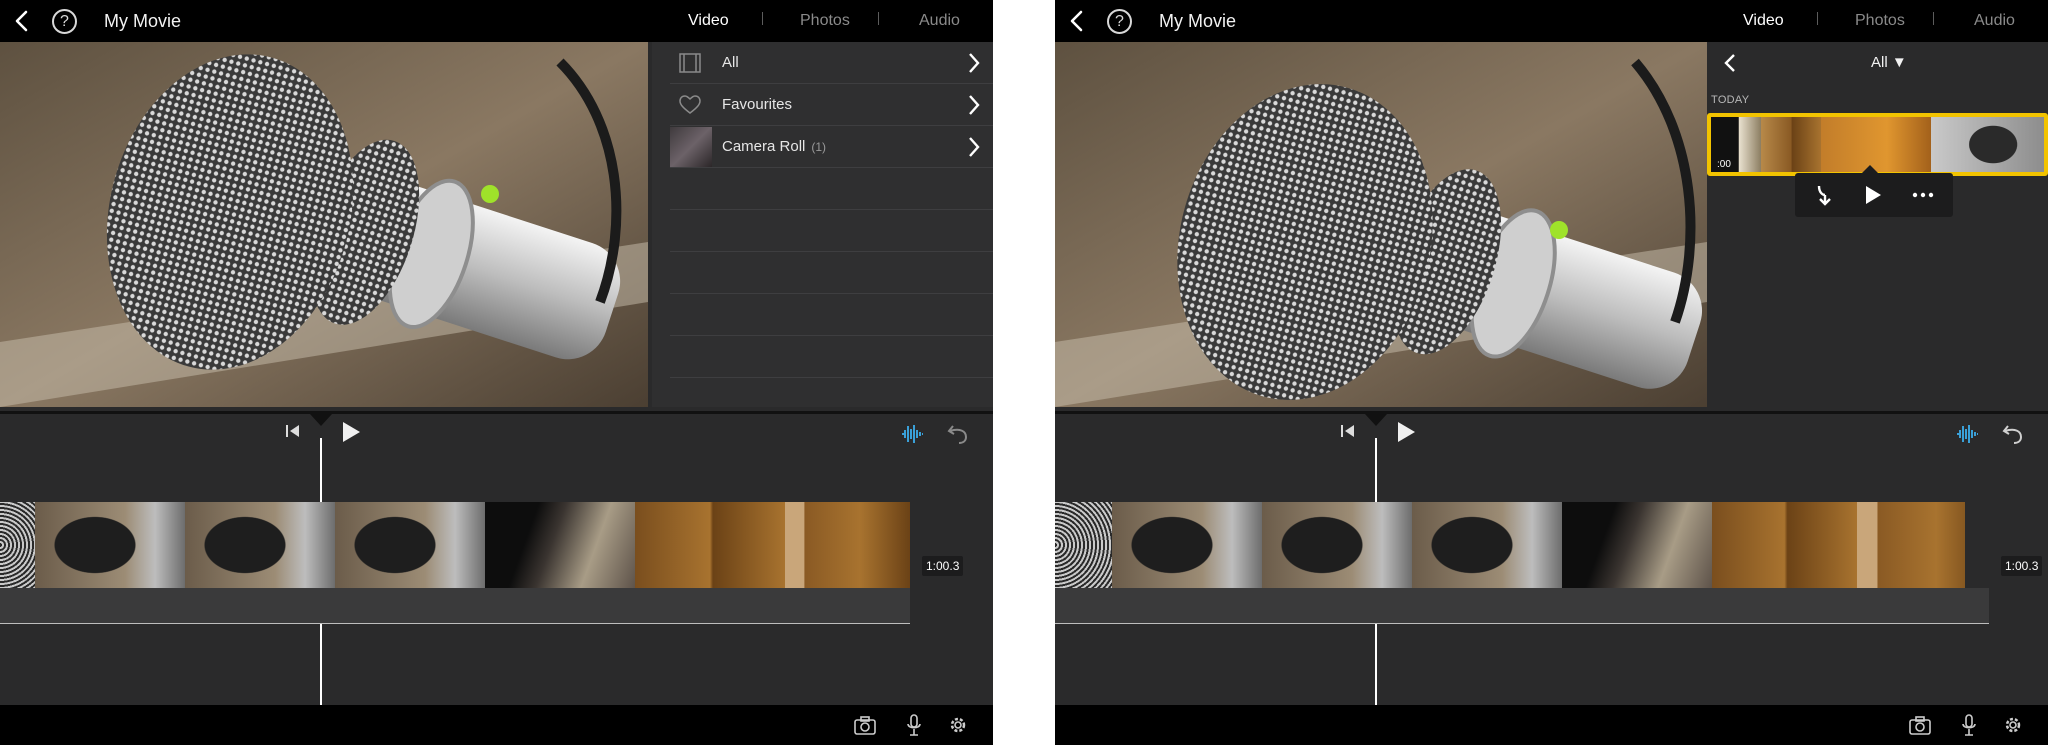 The width and height of the screenshot is (2048, 745). I want to click on album-row-favourites: Favourites, so click(831, 105).